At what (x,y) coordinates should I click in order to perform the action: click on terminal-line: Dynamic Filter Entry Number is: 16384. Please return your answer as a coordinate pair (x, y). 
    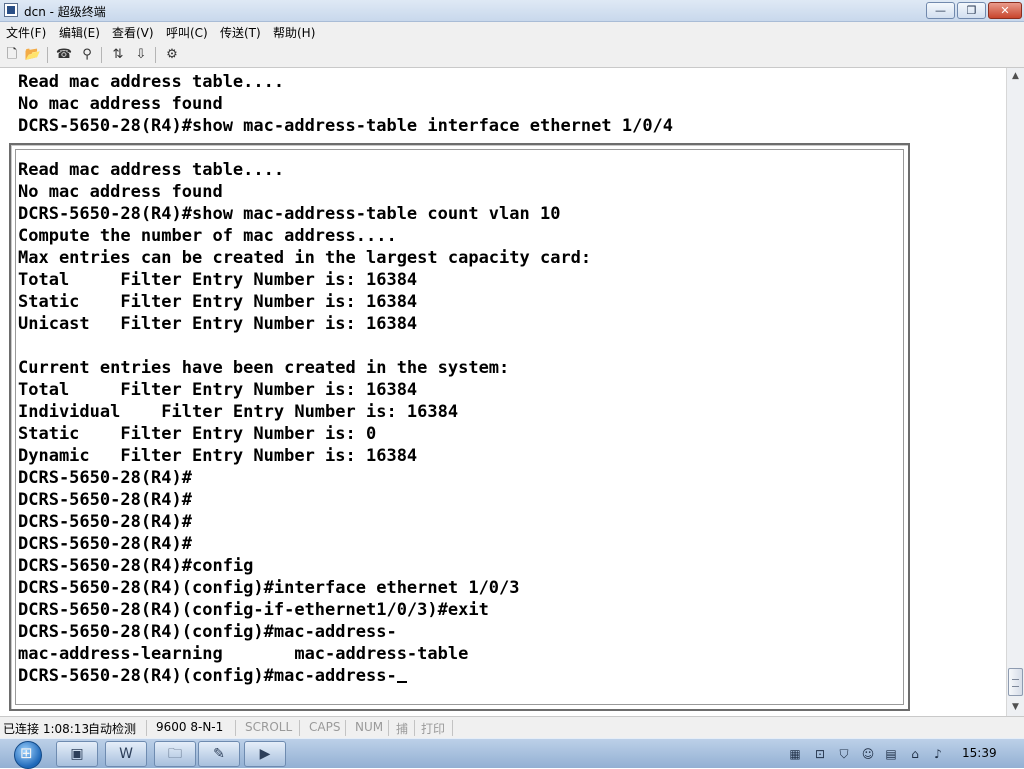
    Looking at the image, I should click on (218, 456).